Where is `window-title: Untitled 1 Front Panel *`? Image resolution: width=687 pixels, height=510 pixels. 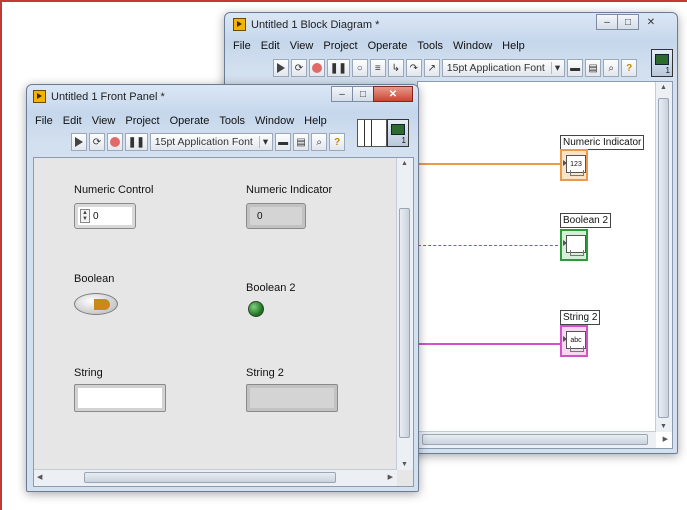 window-title: Untitled 1 Front Panel * is located at coordinates (108, 97).